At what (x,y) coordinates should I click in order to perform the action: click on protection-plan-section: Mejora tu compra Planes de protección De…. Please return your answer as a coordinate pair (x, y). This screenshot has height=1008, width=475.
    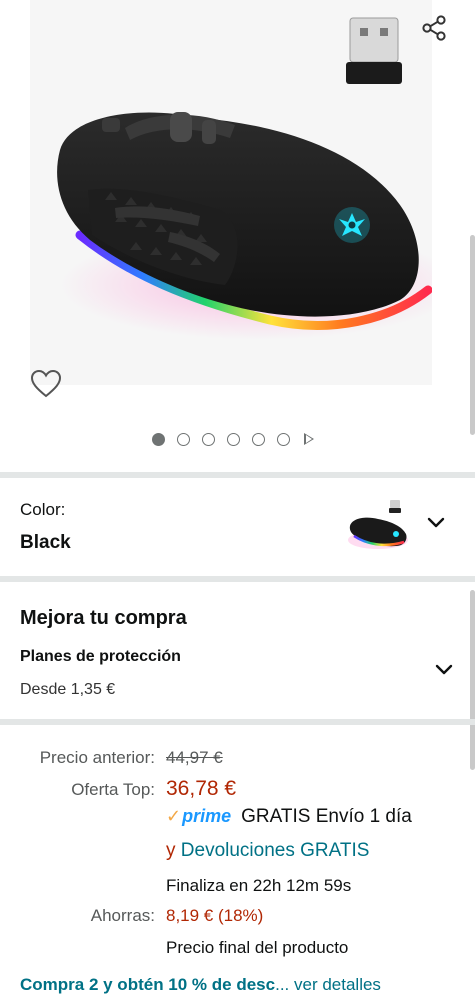
    Looking at the image, I should click on (237, 651).